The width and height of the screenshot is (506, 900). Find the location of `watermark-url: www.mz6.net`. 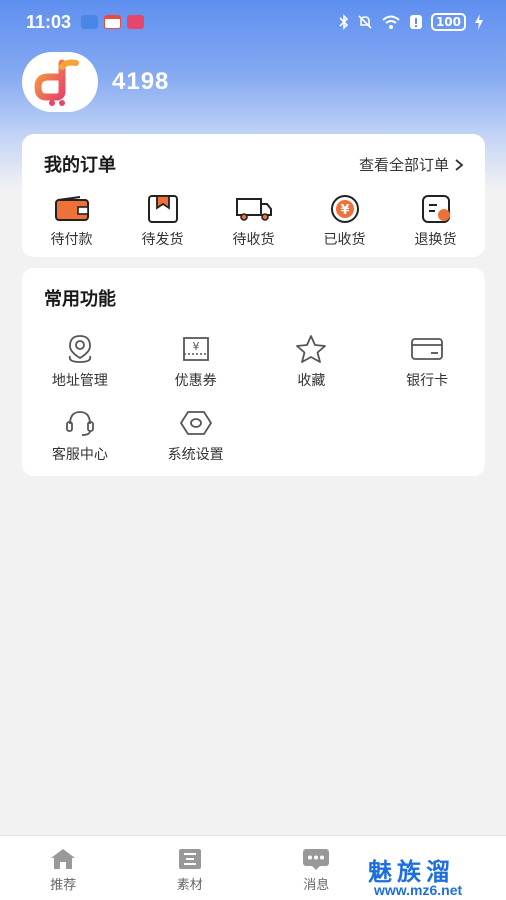

watermark-url: www.mz6.net is located at coordinates (418, 890).